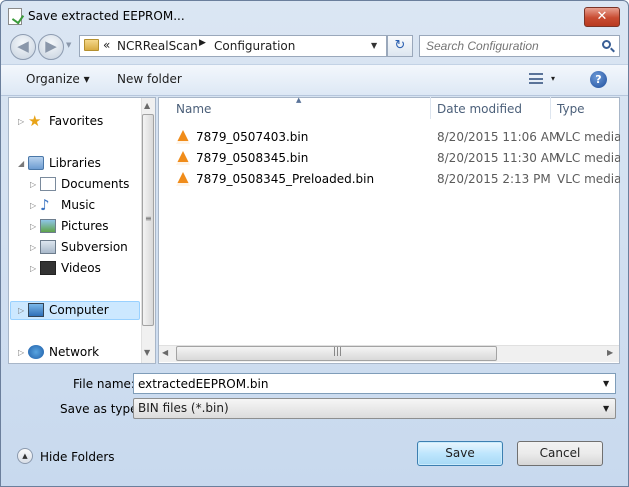  Describe the element at coordinates (536, 78) in the screenshot. I see `views-icon` at that location.